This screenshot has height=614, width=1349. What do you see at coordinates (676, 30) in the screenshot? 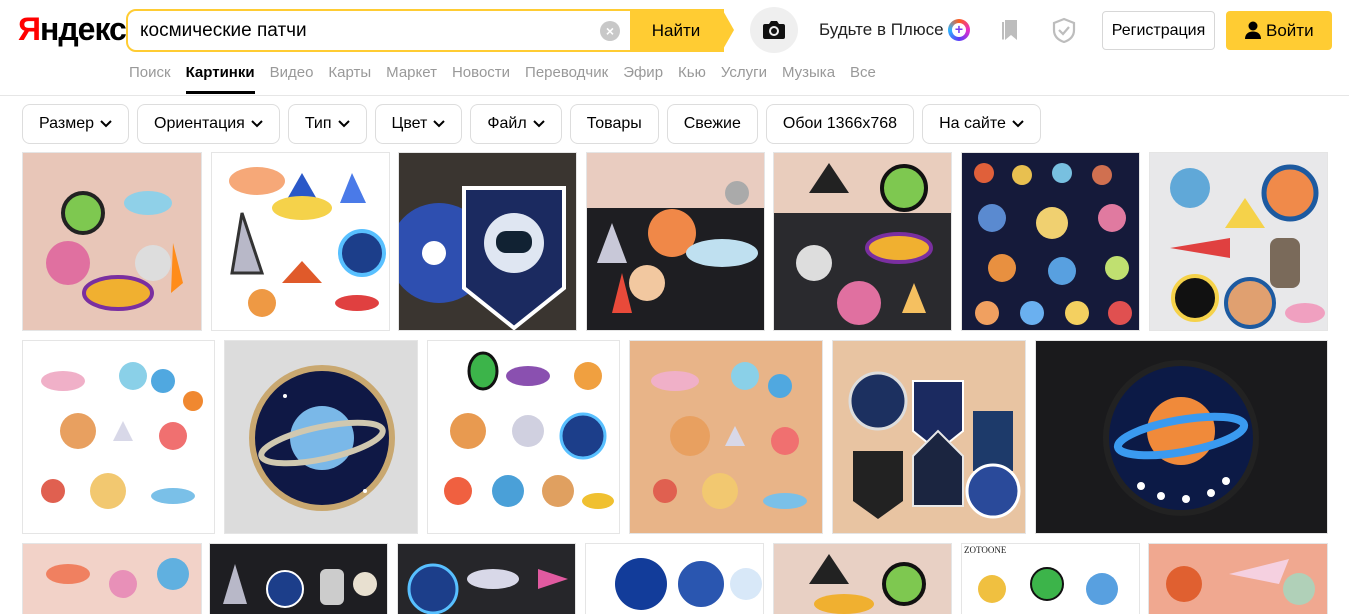
I see `search-button: Найти` at bounding box center [676, 30].